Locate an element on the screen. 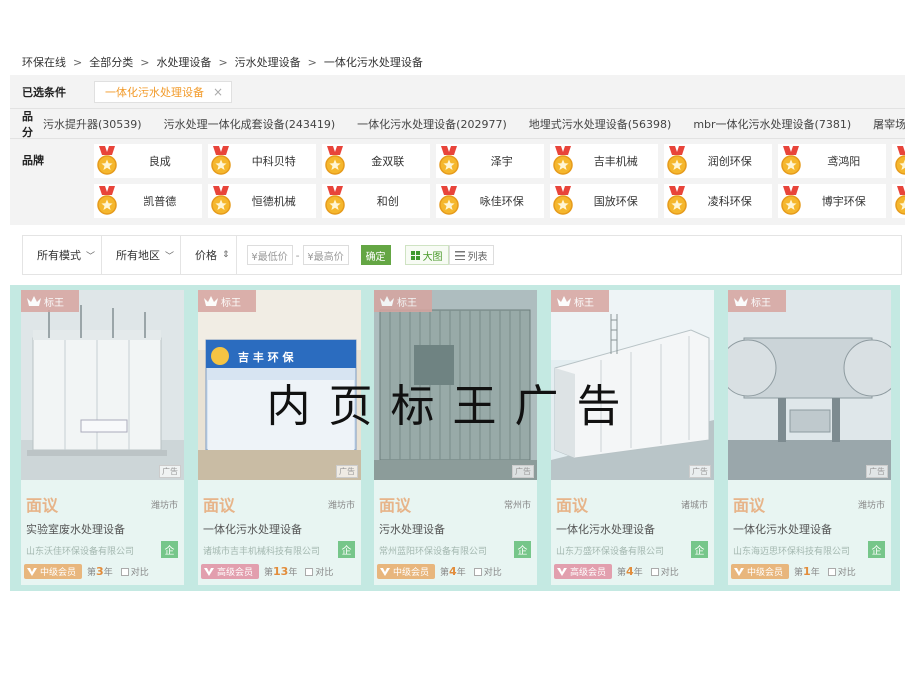 The height and width of the screenshot is (700, 905). brand-item: 咏佳环保 is located at coordinates (489, 201).